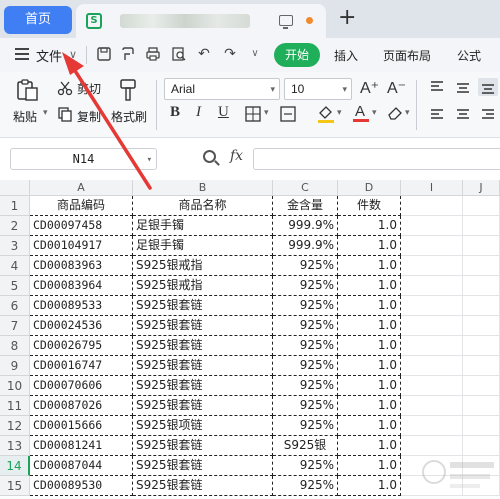 Image resolution: width=500 pixels, height=499 pixels. What do you see at coordinates (255, 54) in the screenshot?
I see `more-dropdown-icon: ∨` at bounding box center [255, 54].